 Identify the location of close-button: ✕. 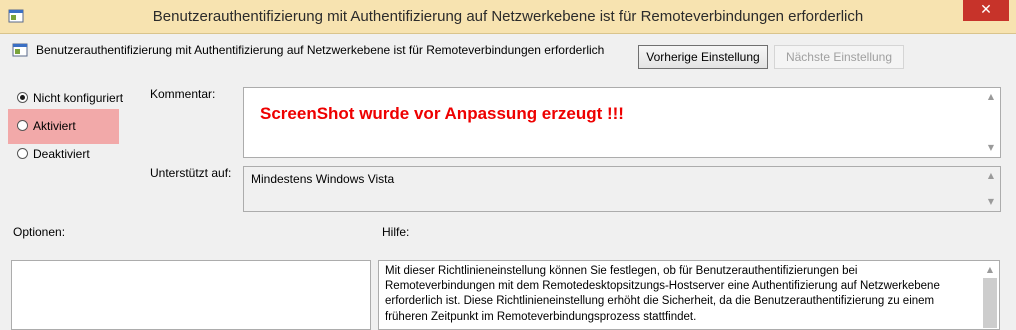
(986, 10).